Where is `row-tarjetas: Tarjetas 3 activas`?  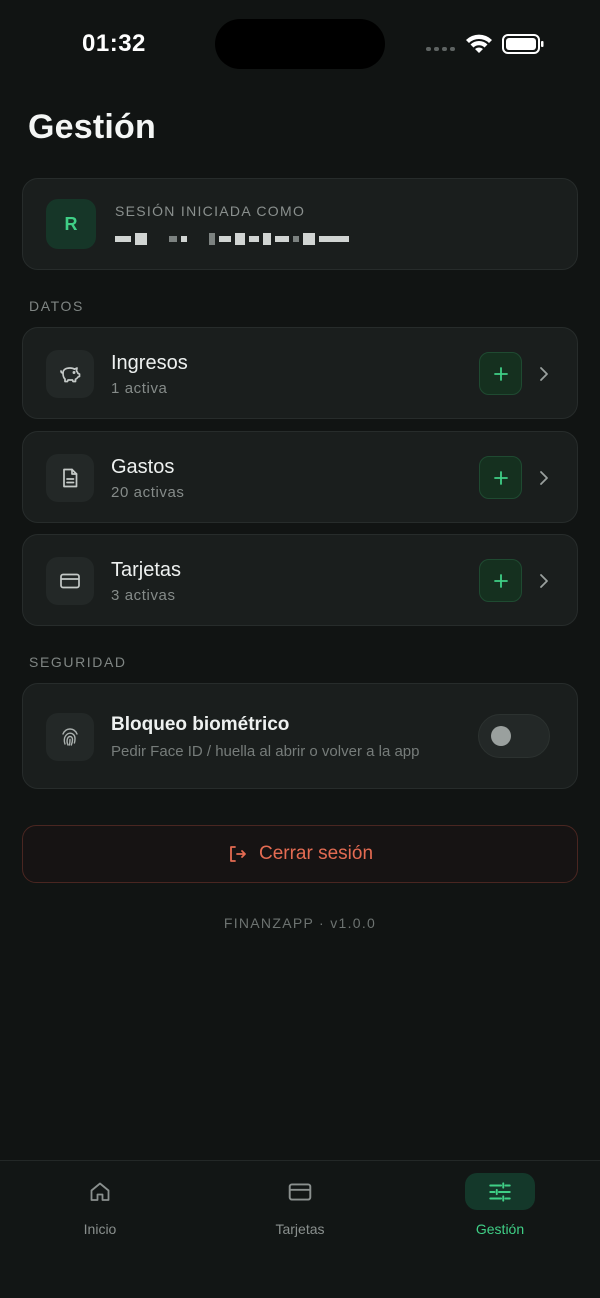
row-tarjetas: Tarjetas 3 activas is located at coordinates (300, 580).